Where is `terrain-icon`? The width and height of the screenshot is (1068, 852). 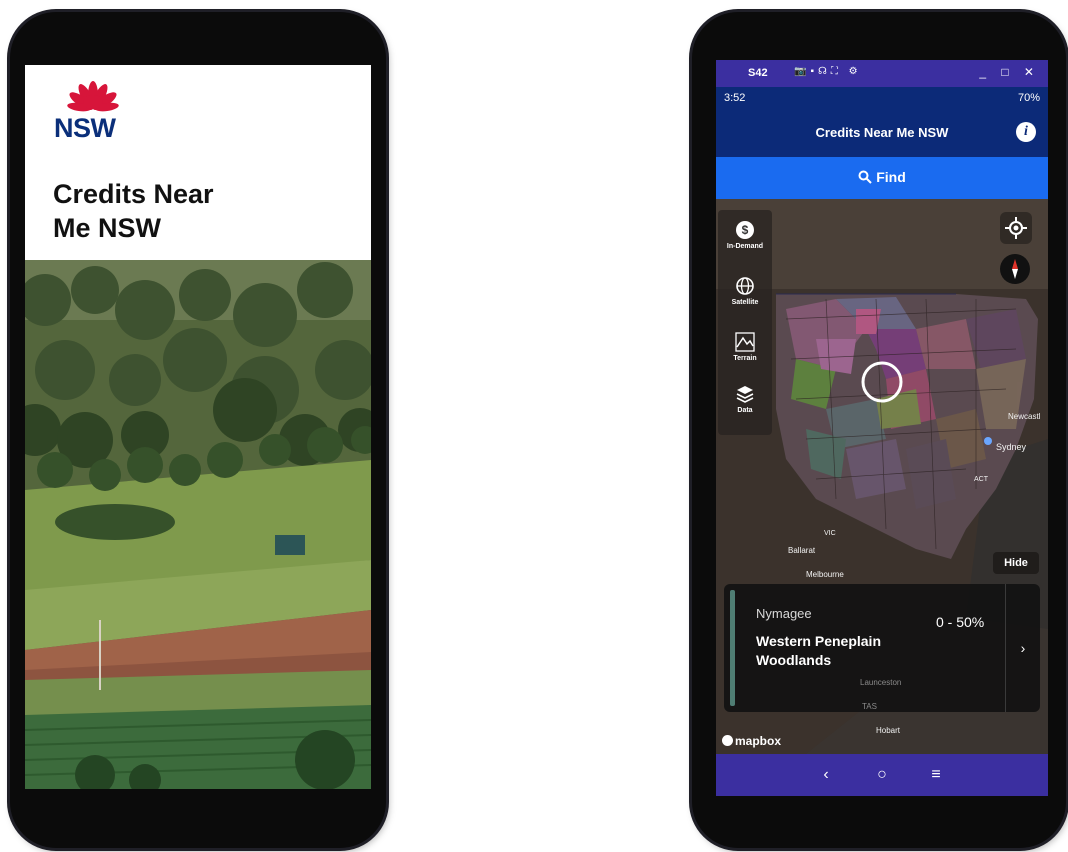
terrain-icon is located at coordinates (745, 342).